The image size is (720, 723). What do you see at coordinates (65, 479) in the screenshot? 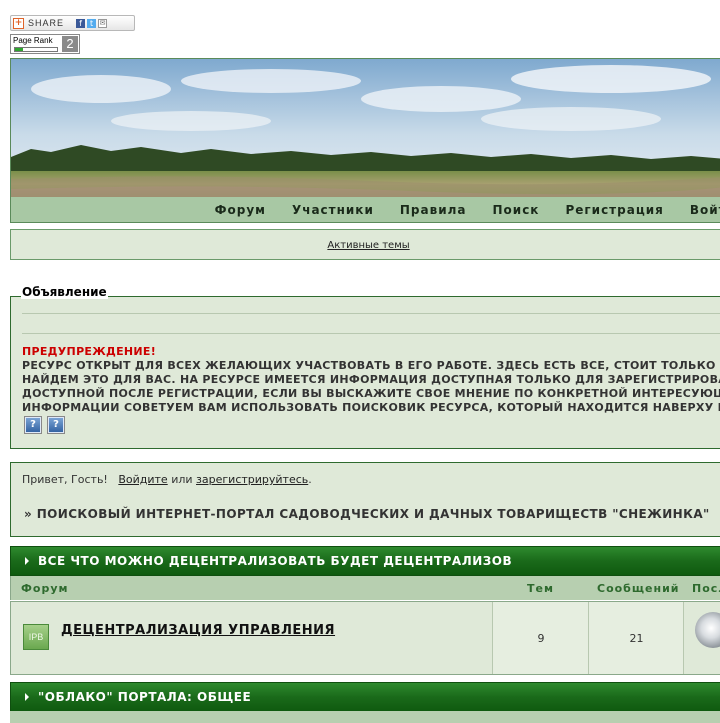
I see `greeting-text: Привет, Гость!` at bounding box center [65, 479].